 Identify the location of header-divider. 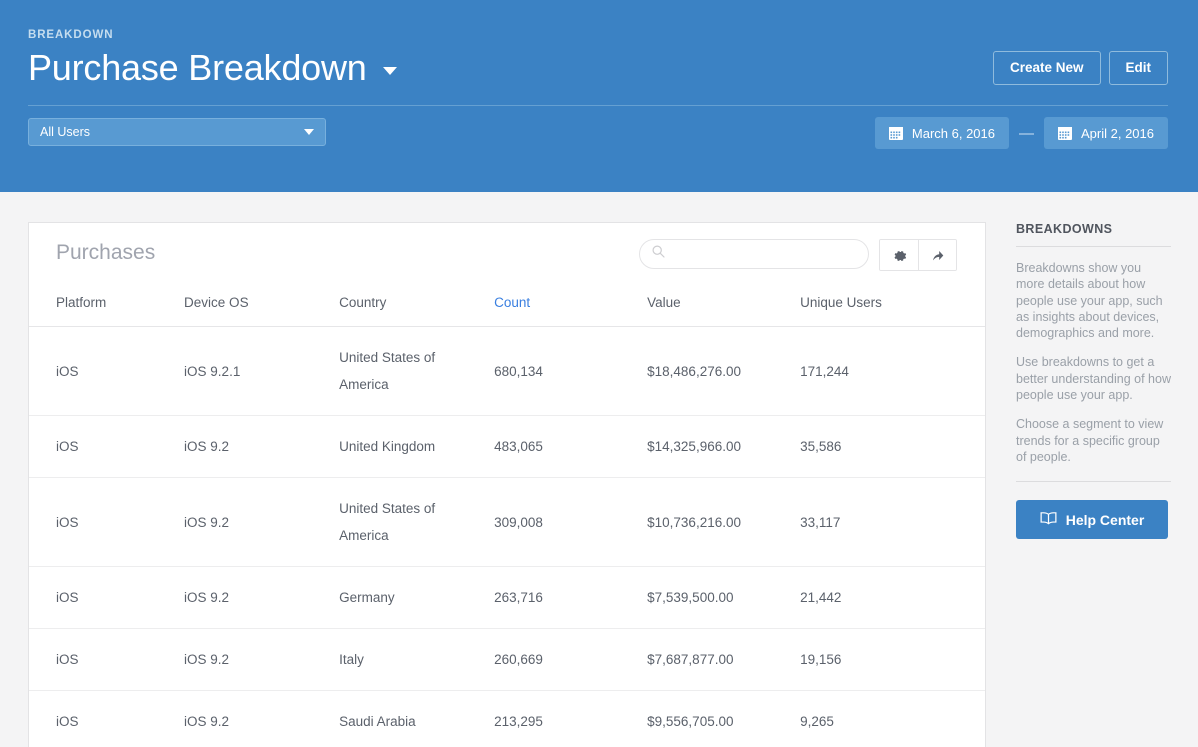
(598, 105).